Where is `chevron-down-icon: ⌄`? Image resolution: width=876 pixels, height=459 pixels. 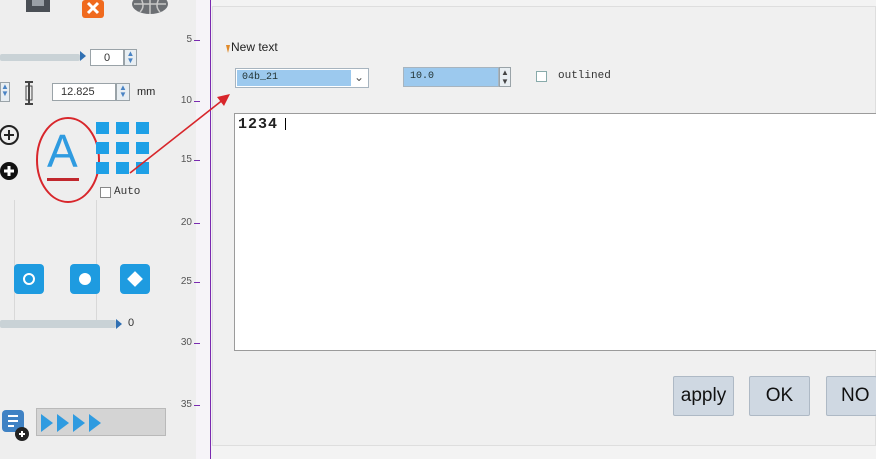 chevron-down-icon: ⌄ is located at coordinates (358, 77).